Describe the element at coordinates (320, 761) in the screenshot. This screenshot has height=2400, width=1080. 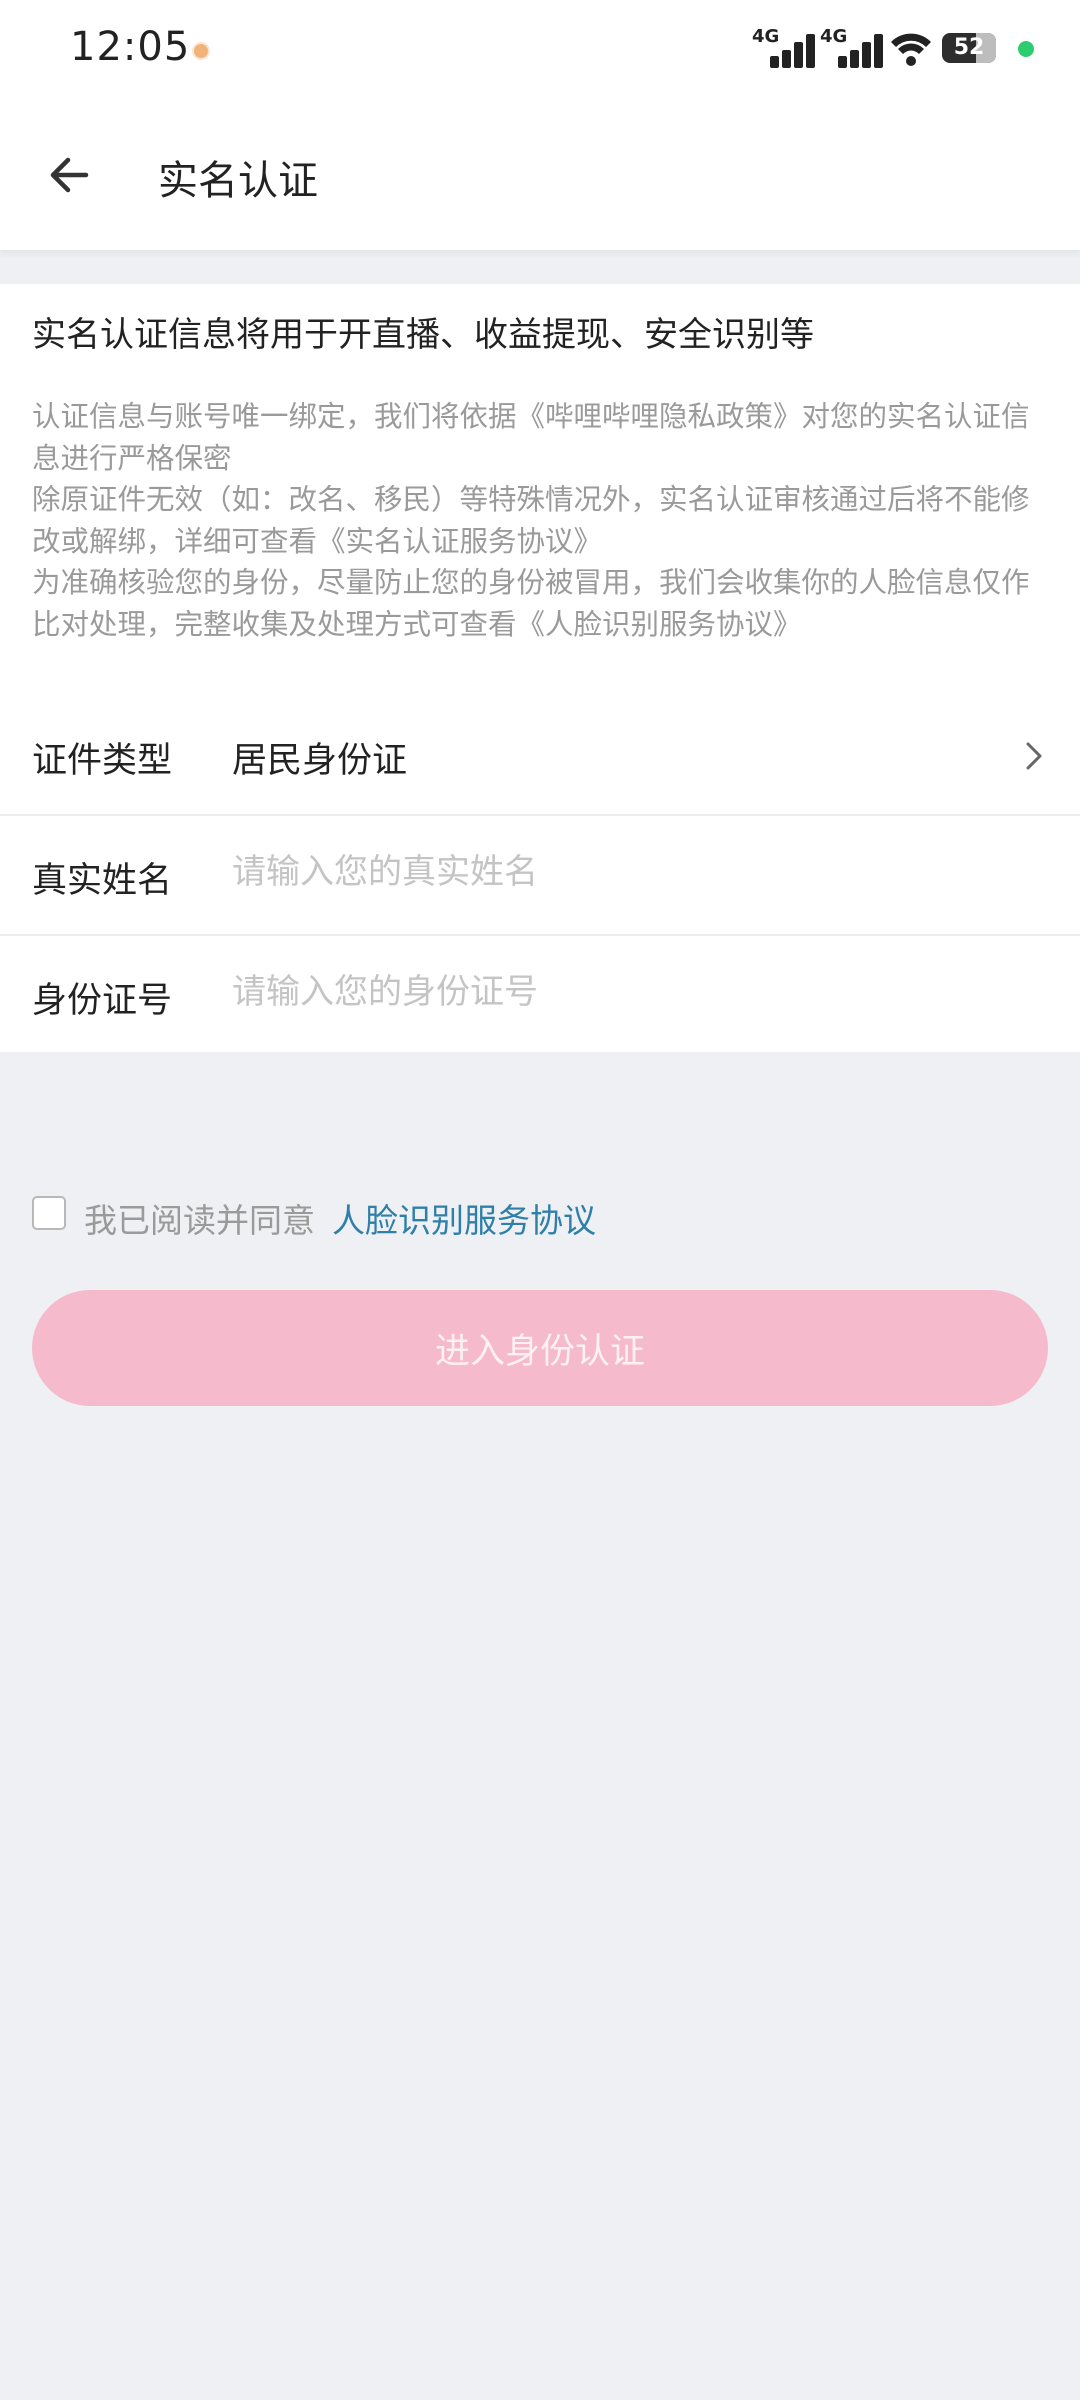
I see `id-type-value: 居民身份证` at that location.